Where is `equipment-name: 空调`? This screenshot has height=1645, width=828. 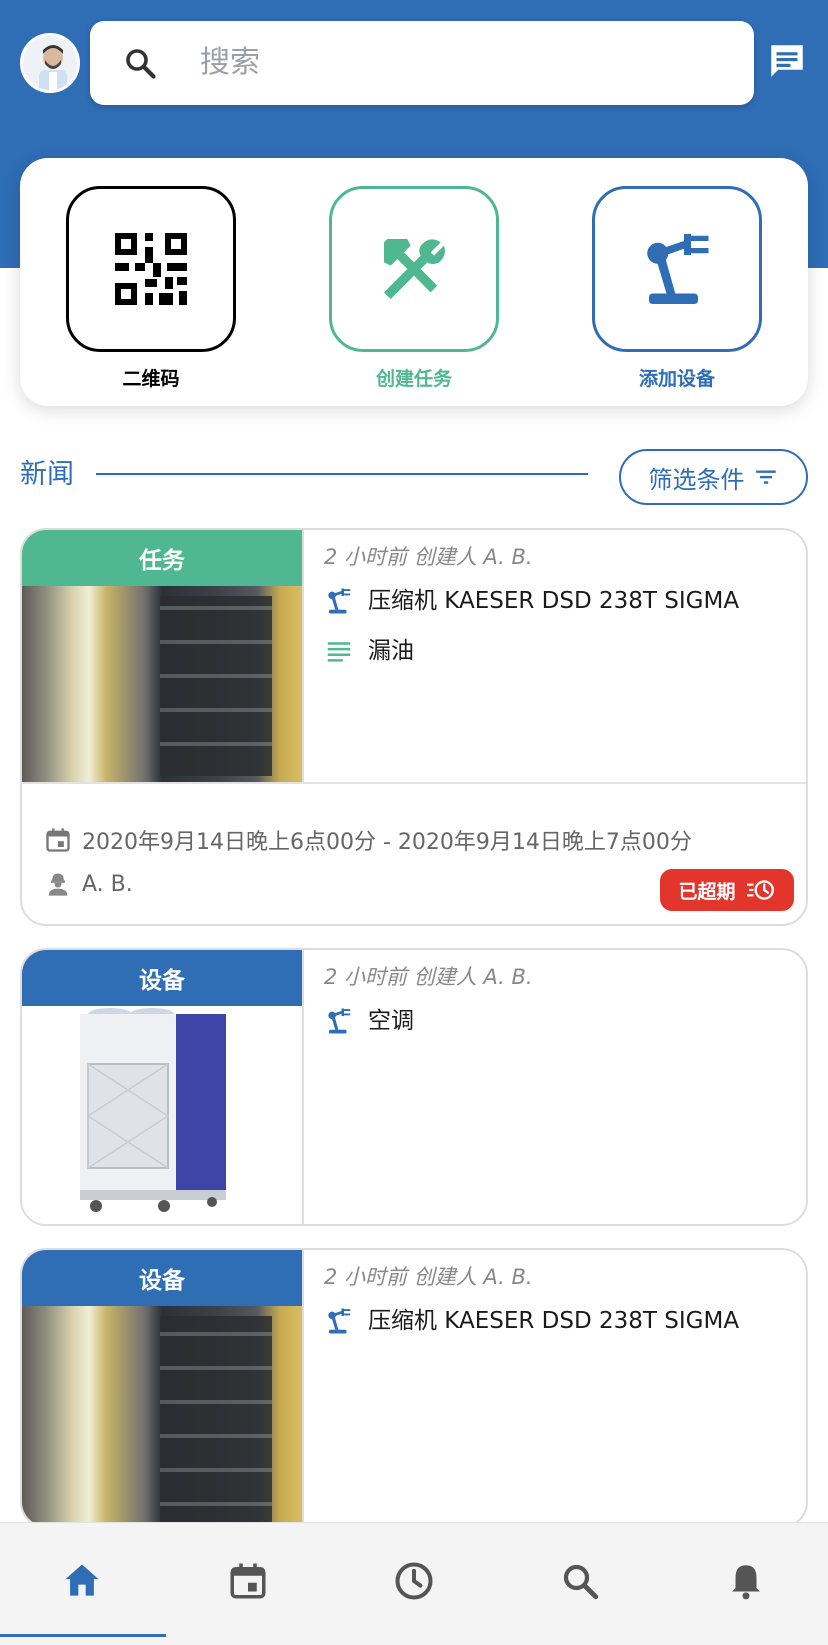 equipment-name: 空调 is located at coordinates (391, 1021).